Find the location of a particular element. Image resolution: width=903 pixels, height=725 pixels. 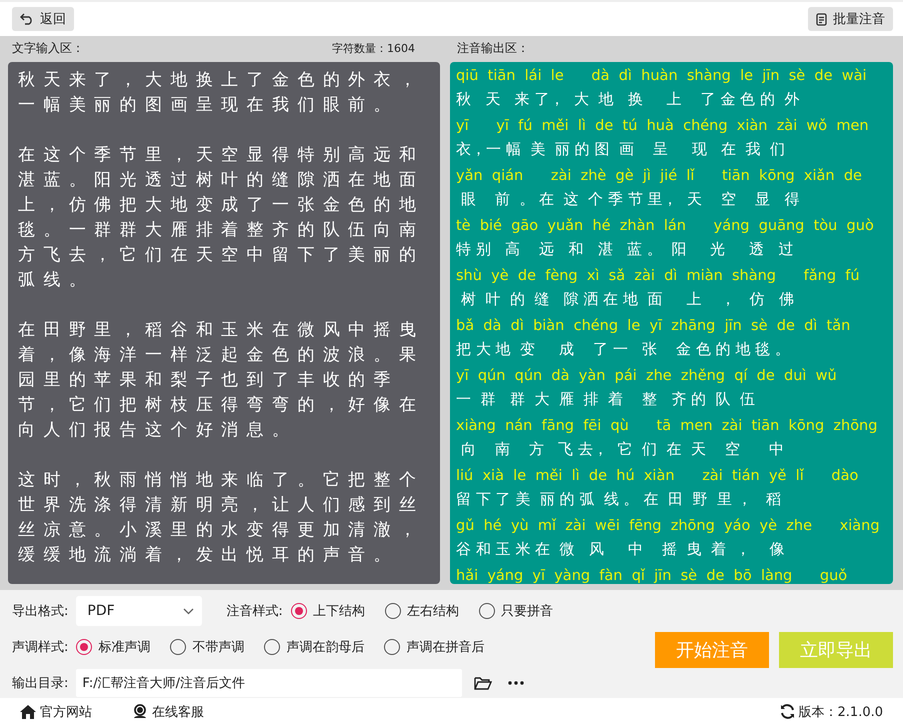

pinyin-line: tè bié gāo yuǎn hé zhàn lán yáng guāng tòu guò is located at coordinates (665, 226).